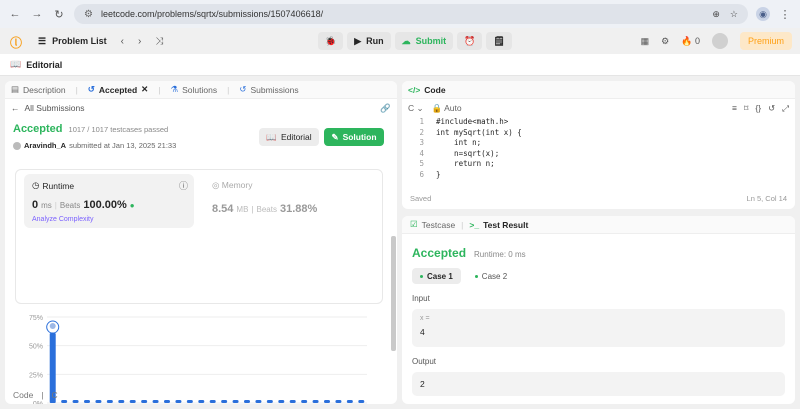 This screenshot has width=800, height=409. Describe the element at coordinates (15, 14) in the screenshot. I see `back-arrow-icon: ←` at that location.